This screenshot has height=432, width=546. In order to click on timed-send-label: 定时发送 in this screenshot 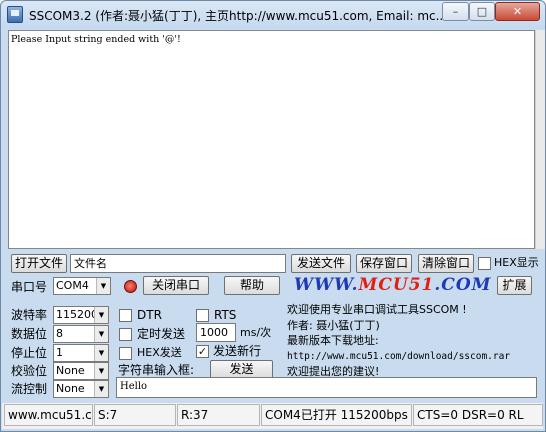, I will do `click(161, 334)`.